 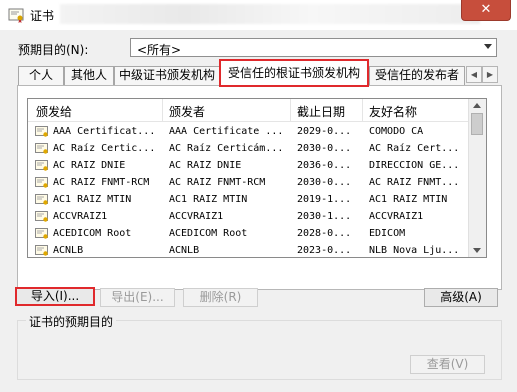 What do you see at coordinates (196, 216) in the screenshot?
I see `cell-issued-by: ACCVRAIZ1` at bounding box center [196, 216].